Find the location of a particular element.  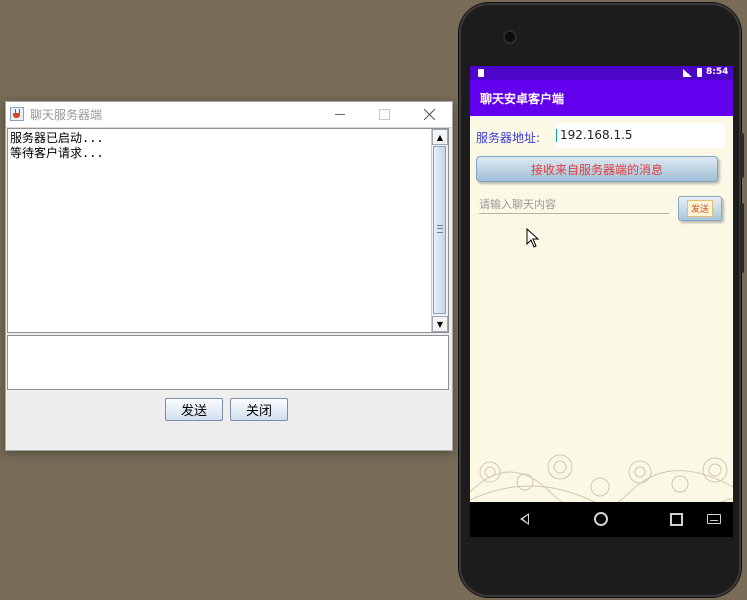

close-icon is located at coordinates (429, 114).